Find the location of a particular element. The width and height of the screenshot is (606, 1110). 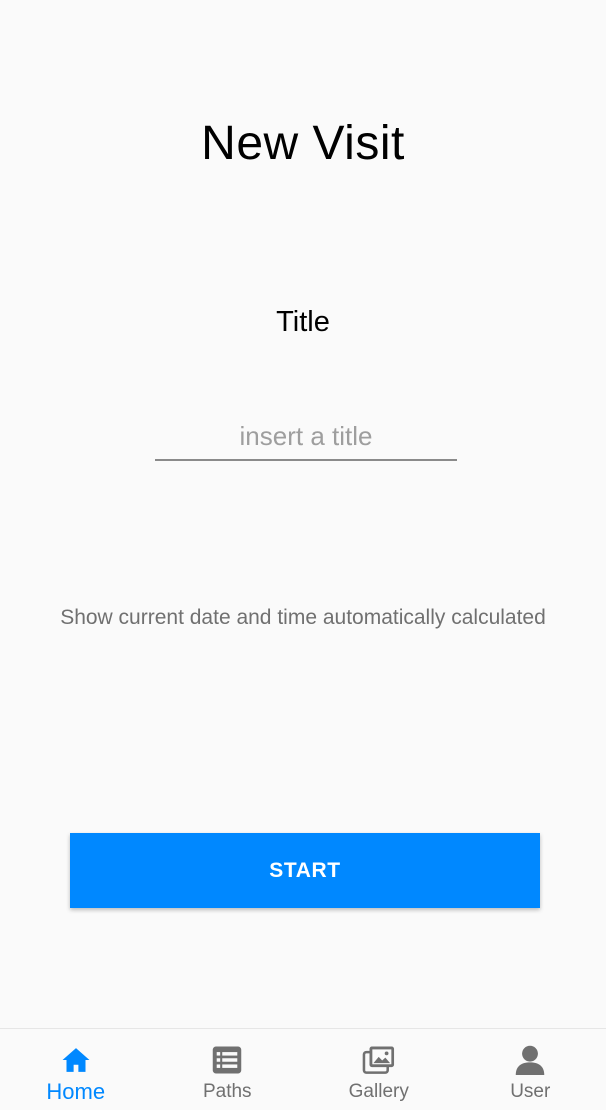

tab-paths: Paths is located at coordinates (228, 1069).